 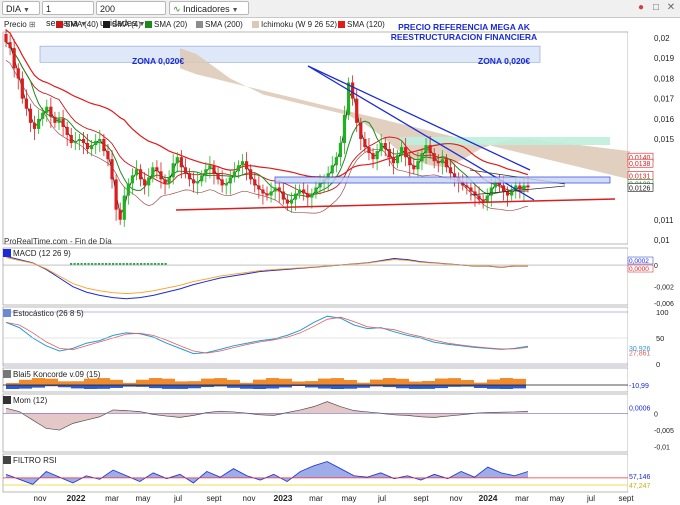 What do you see at coordinates (131, 14) in the screenshot?
I see `units-select: 200 unidades ▼` at bounding box center [131, 14].